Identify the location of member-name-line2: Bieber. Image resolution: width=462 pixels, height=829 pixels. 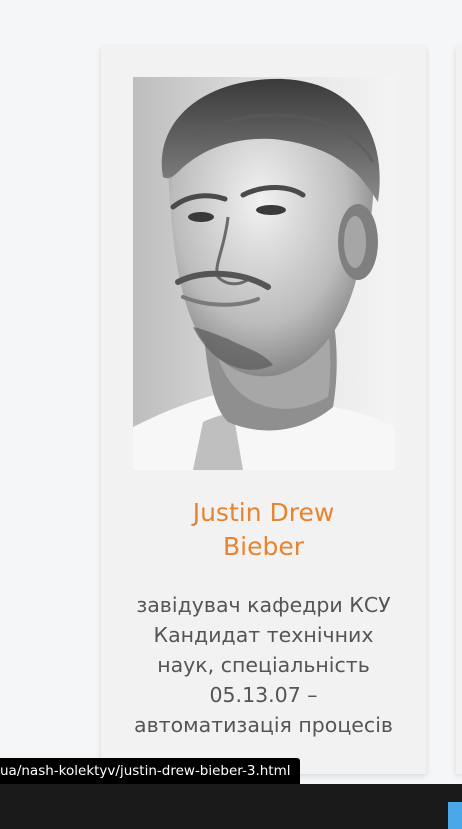
(263, 547).